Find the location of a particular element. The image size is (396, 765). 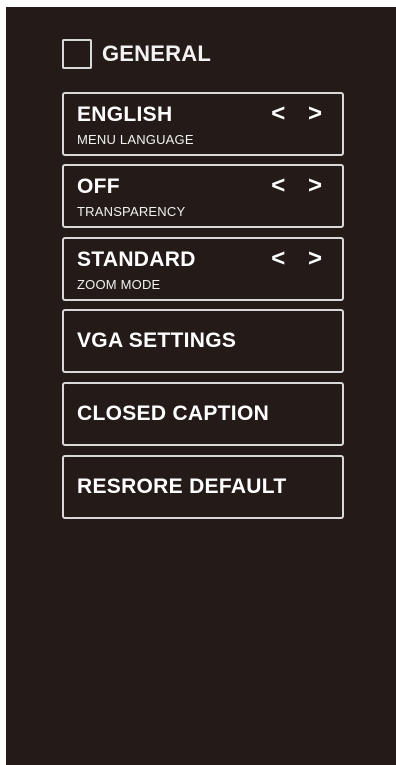

menu-language-value: ENGLISH is located at coordinates (125, 114).